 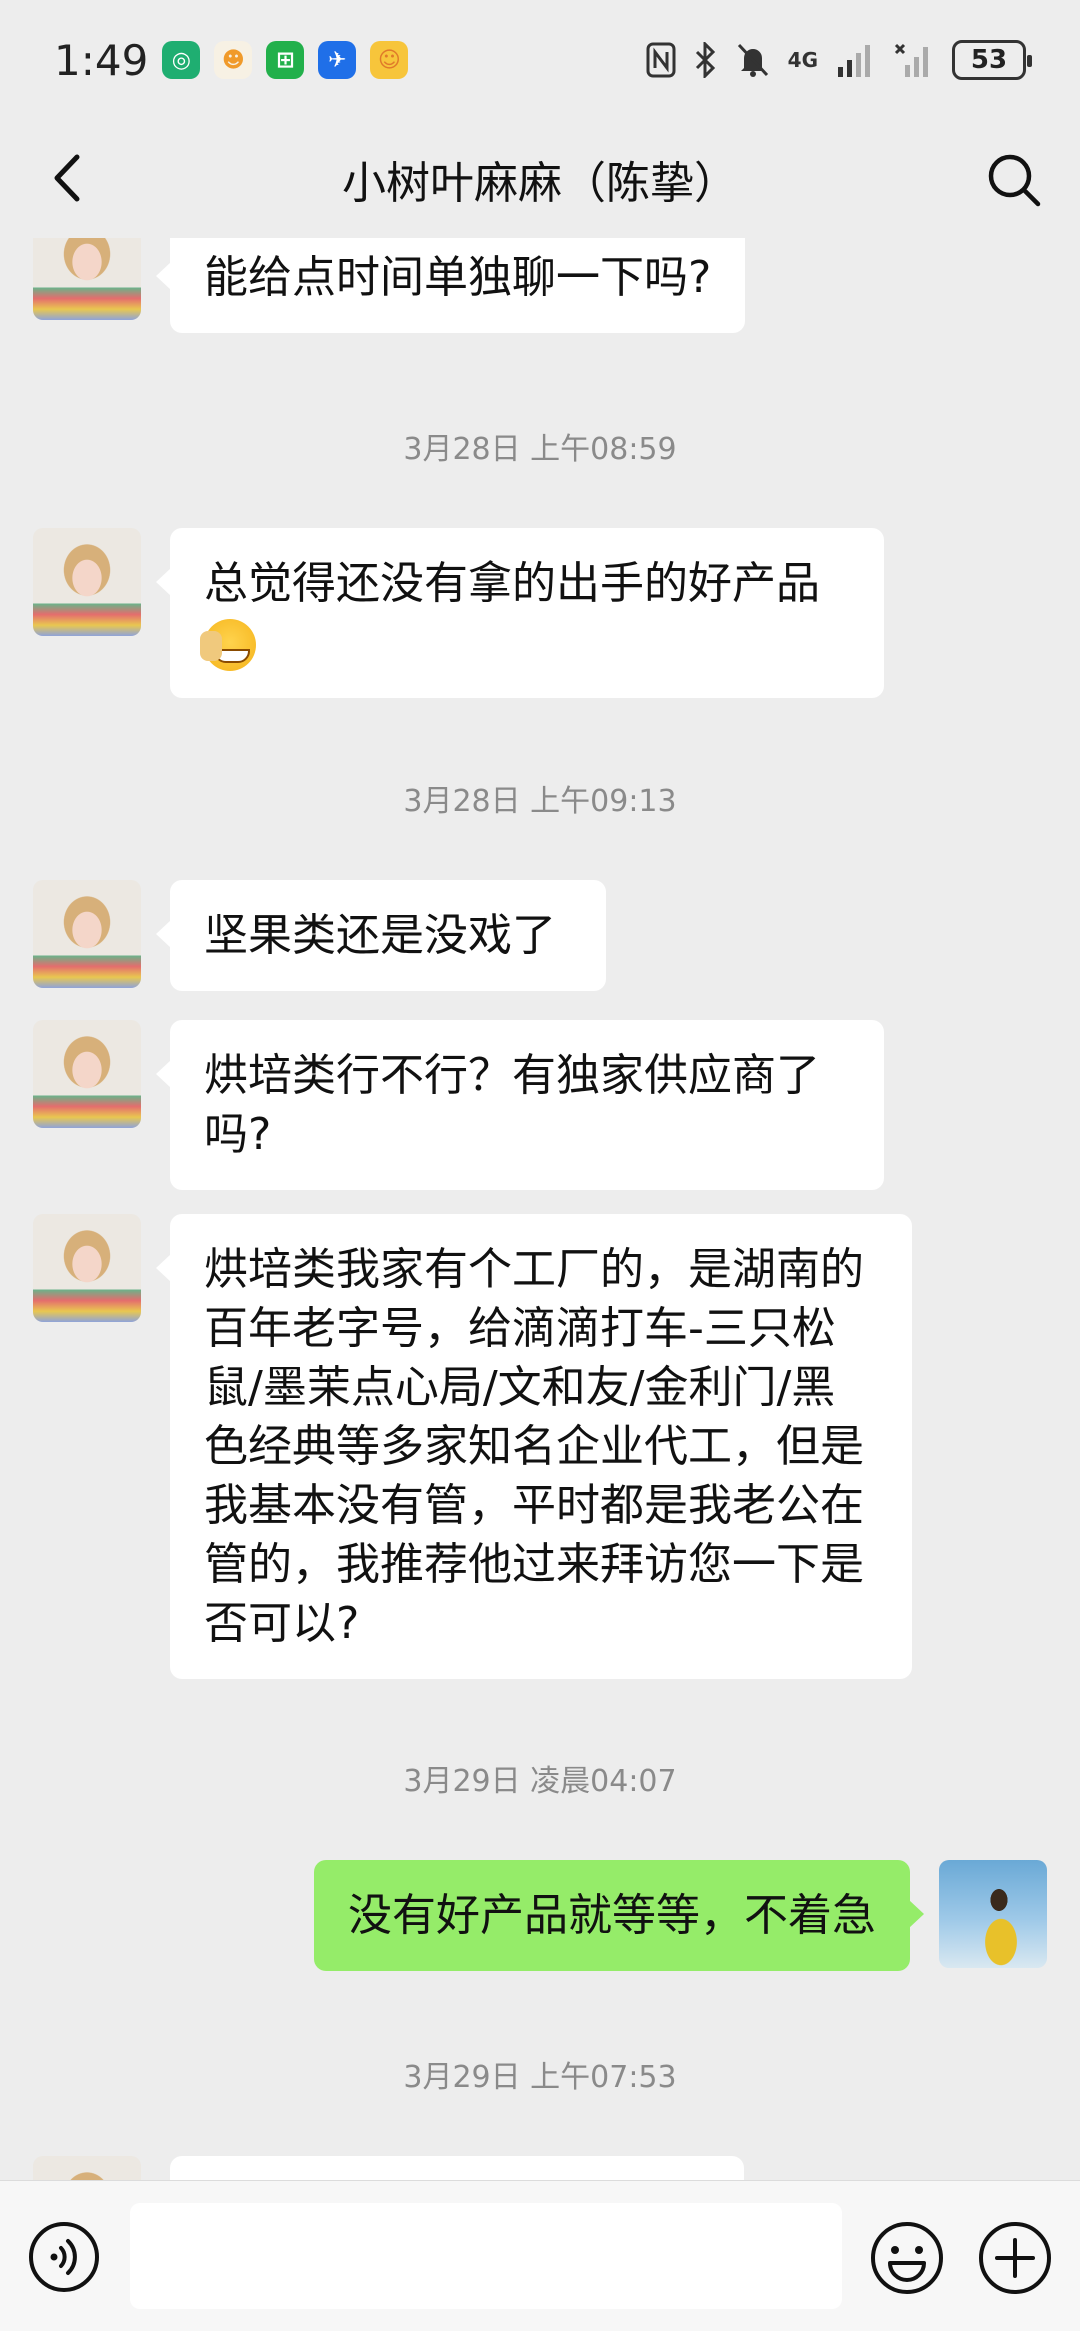 What do you see at coordinates (992, 60) in the screenshot?
I see `battery-indicator: 53` at bounding box center [992, 60].